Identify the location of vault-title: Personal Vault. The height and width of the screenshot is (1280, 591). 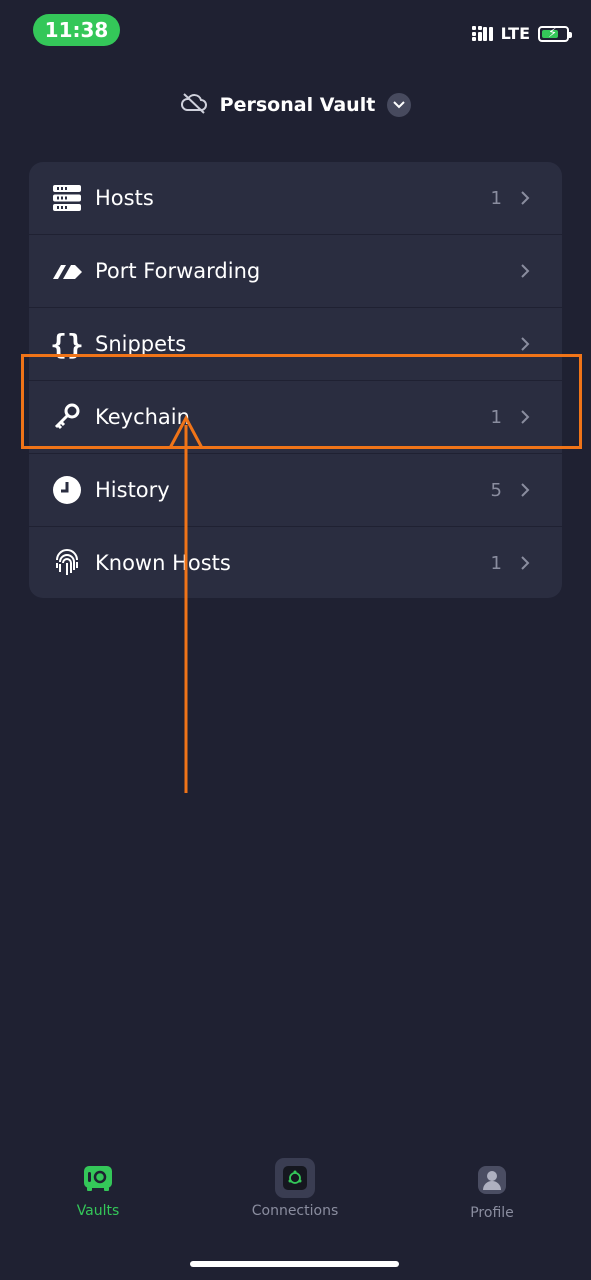
(297, 105).